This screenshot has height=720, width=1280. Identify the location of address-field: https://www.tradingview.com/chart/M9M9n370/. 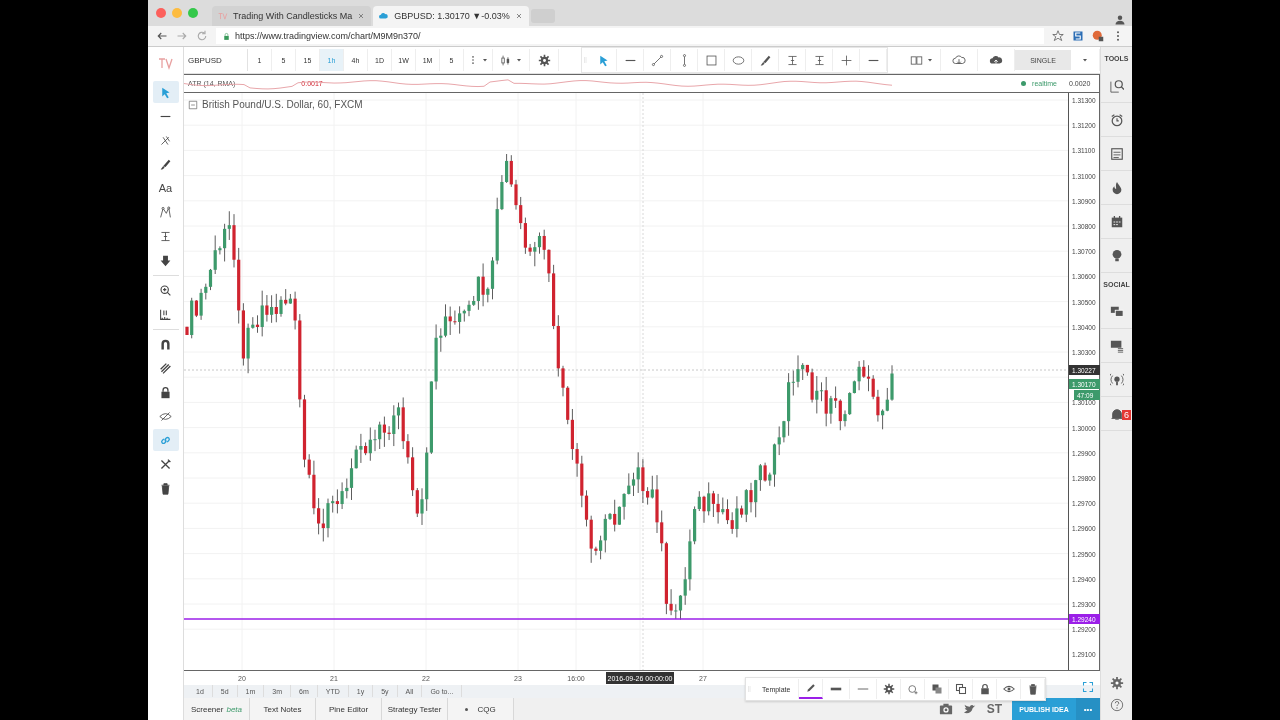
(630, 36).